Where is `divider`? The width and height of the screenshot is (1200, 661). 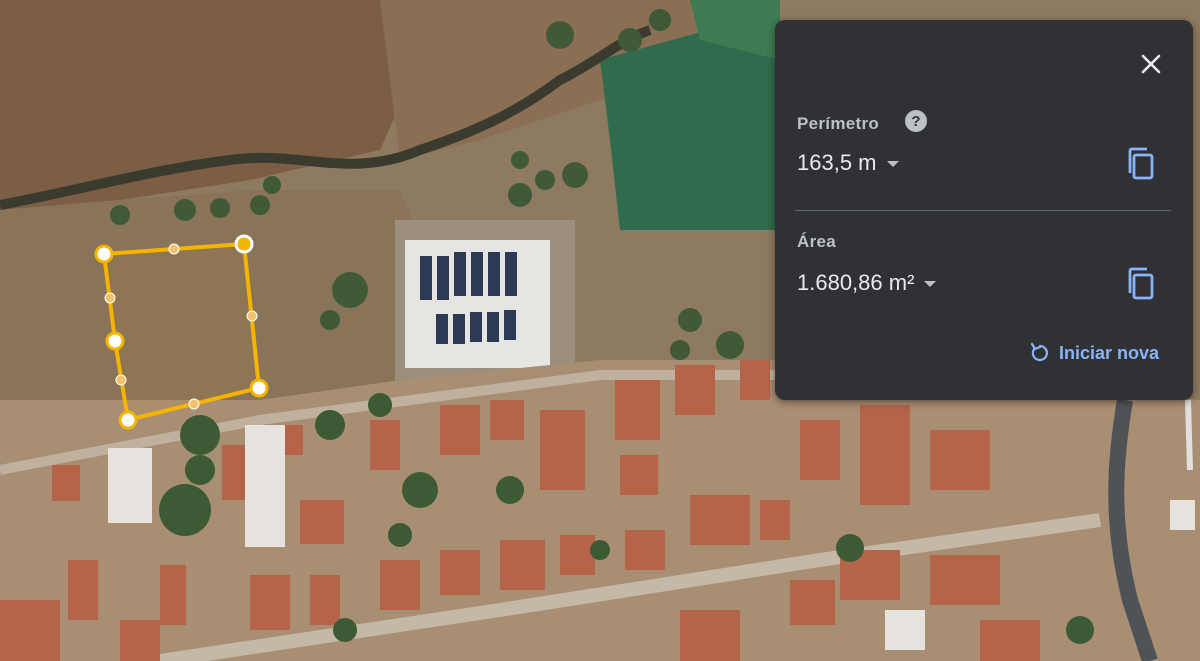
divider is located at coordinates (983, 210).